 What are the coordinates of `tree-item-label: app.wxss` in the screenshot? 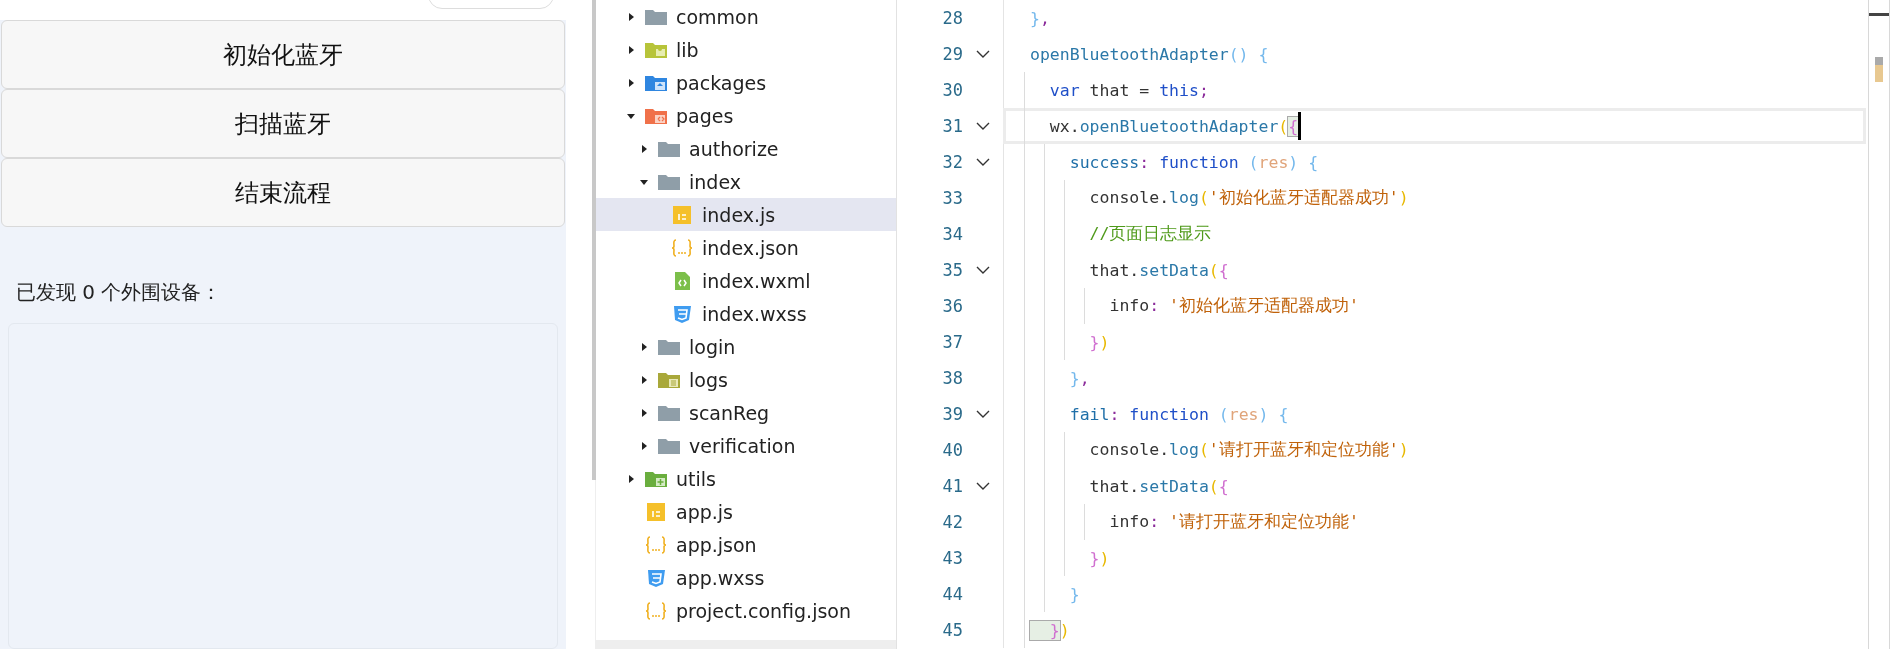 It's located at (720, 577).